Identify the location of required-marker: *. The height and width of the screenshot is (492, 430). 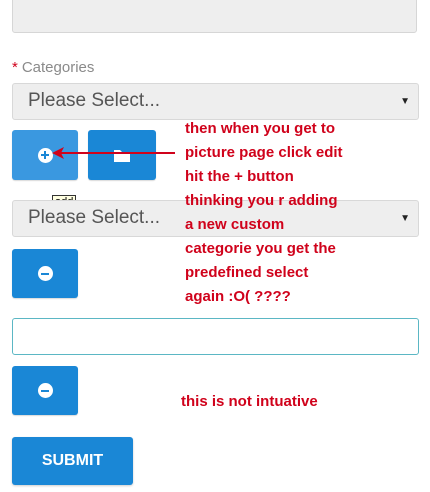
(15, 67).